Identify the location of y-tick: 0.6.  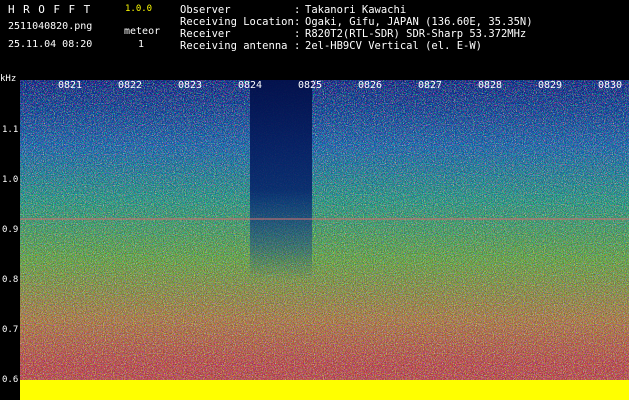
(10, 380).